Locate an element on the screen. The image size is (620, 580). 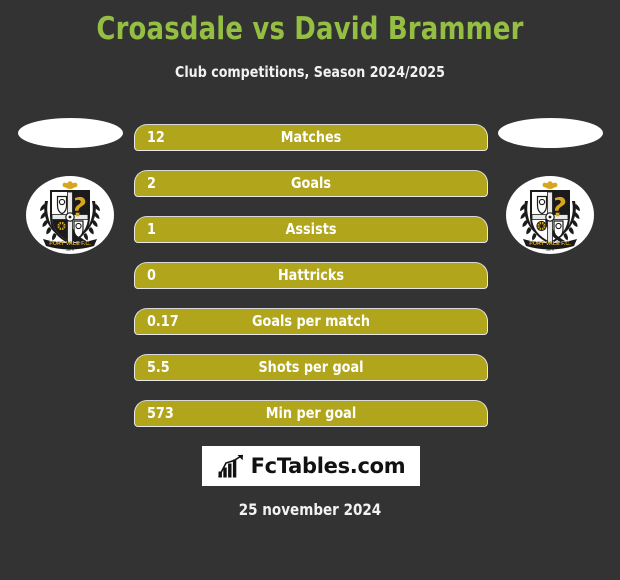
stat-row: 573 Min per goal is located at coordinates (311, 413).